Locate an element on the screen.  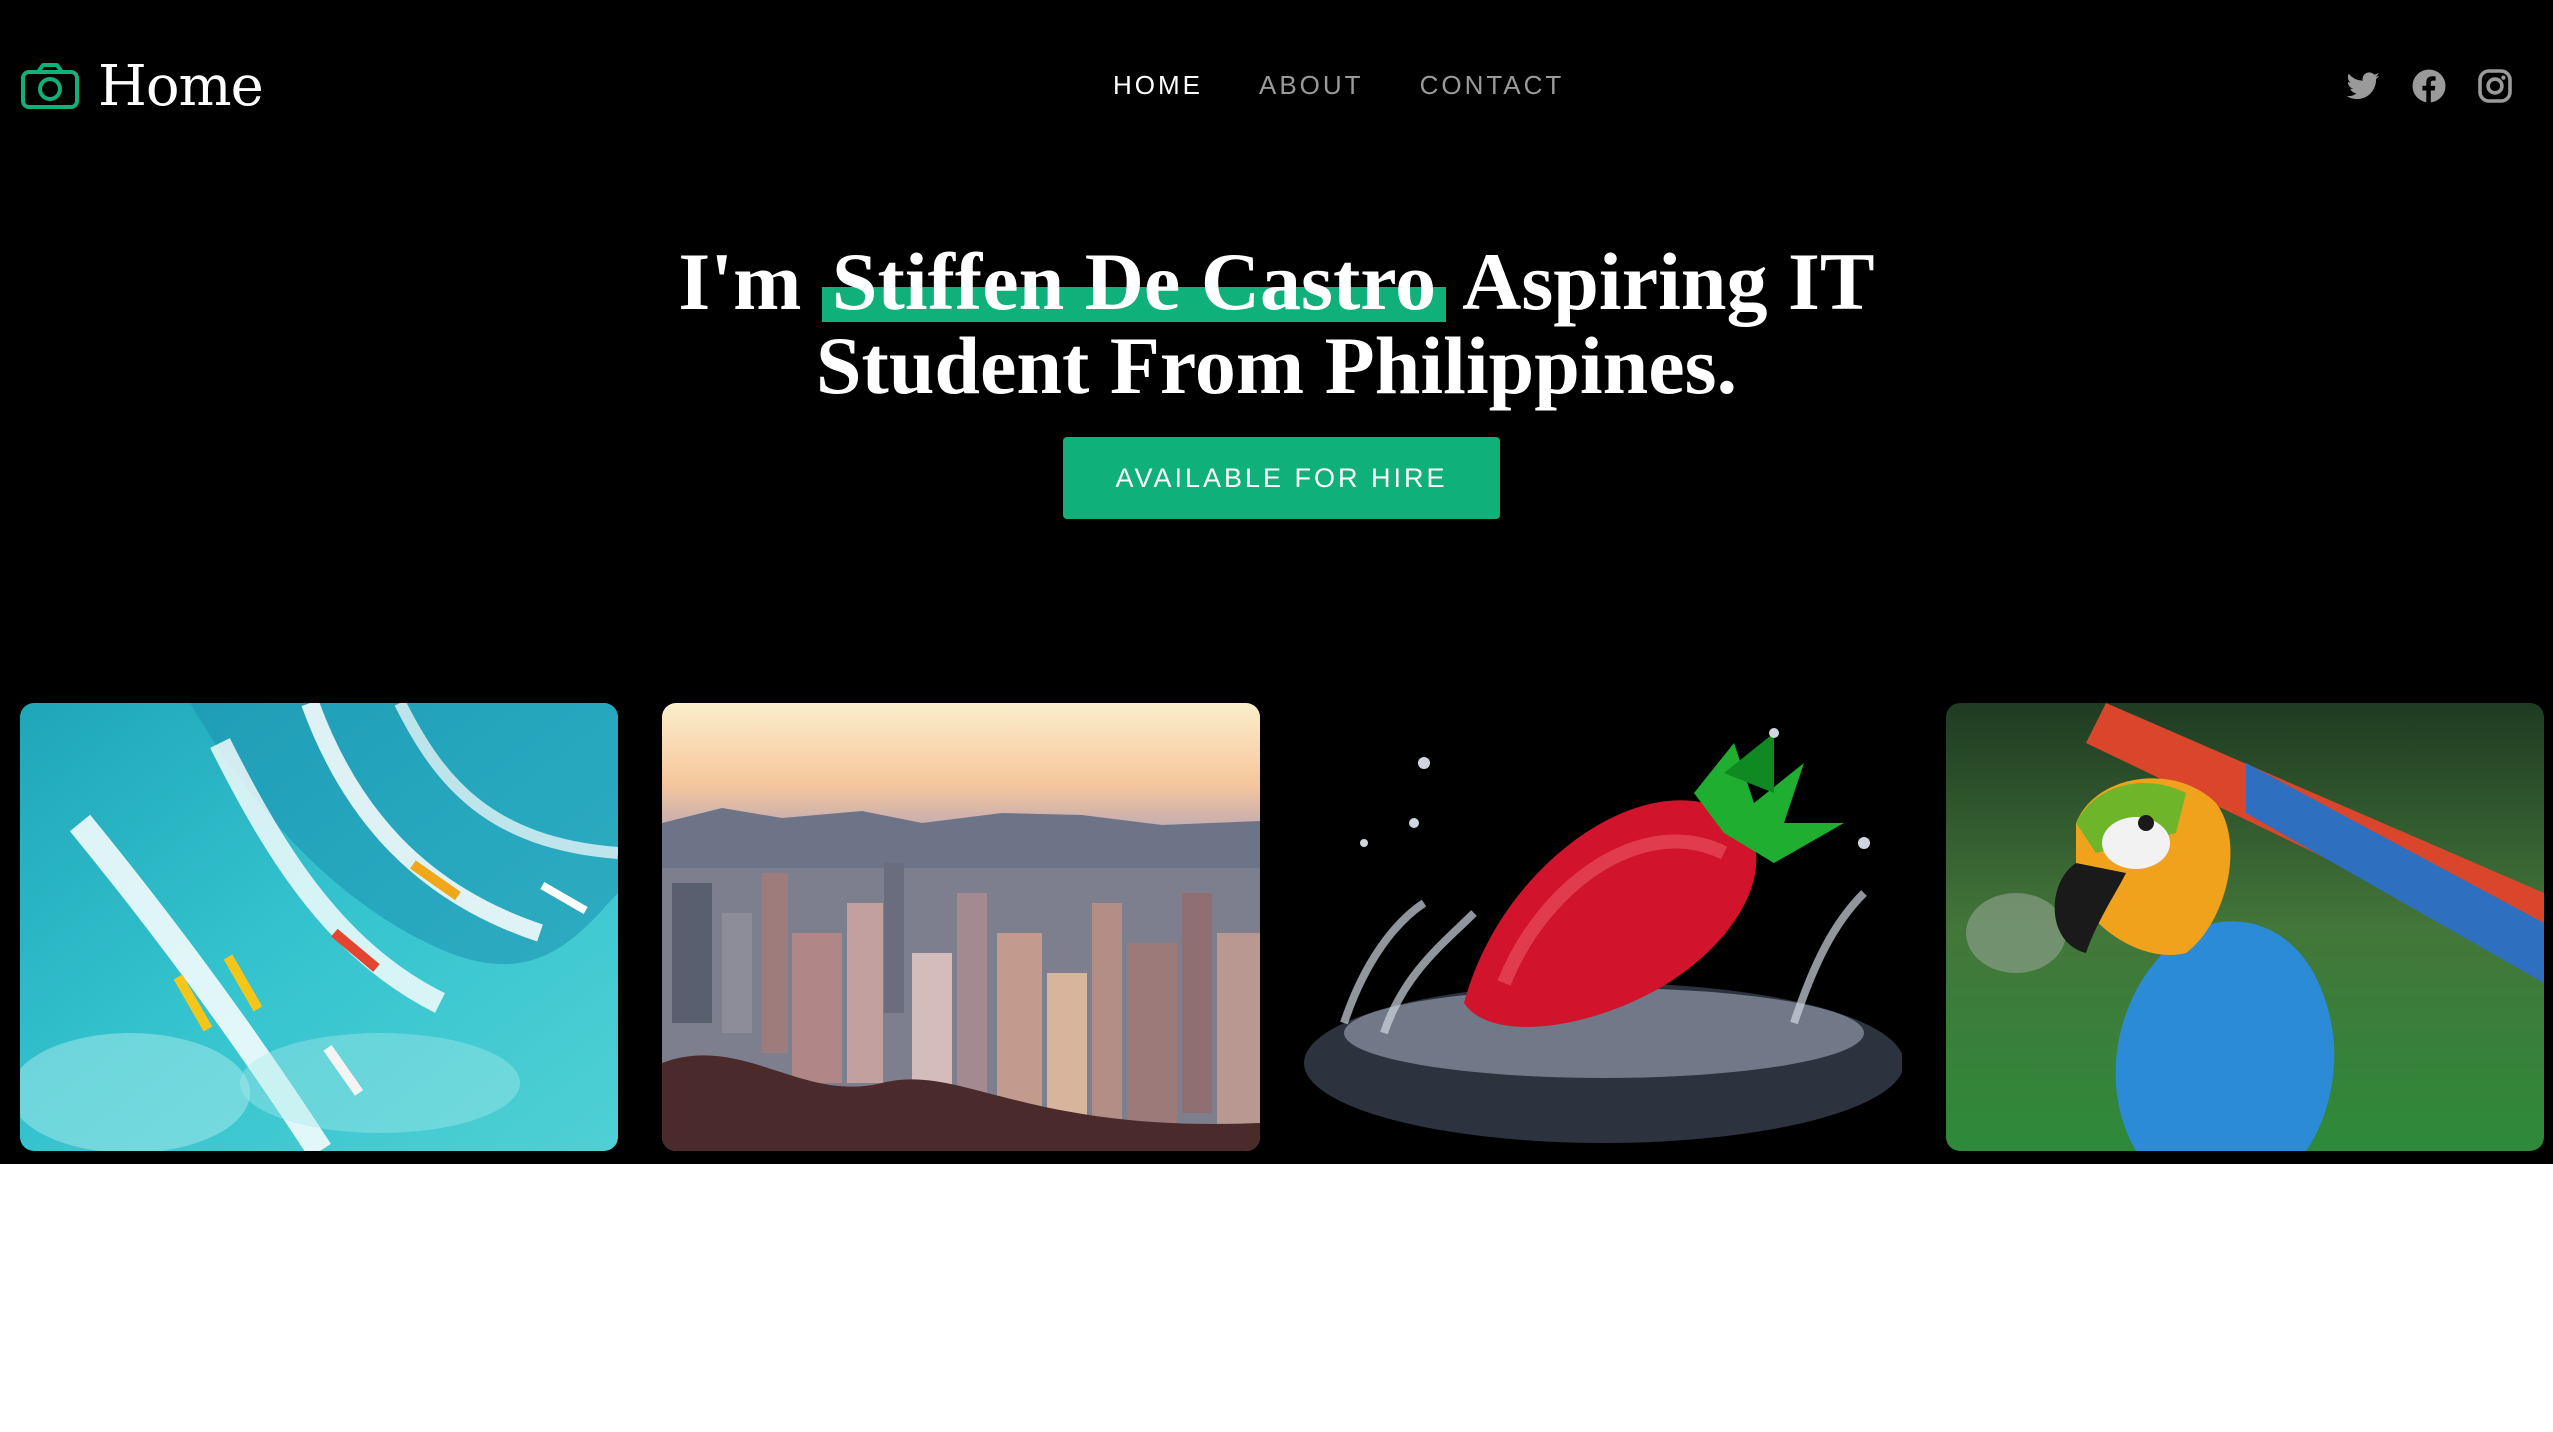
nav-home-link: HOME is located at coordinates (1158, 85).